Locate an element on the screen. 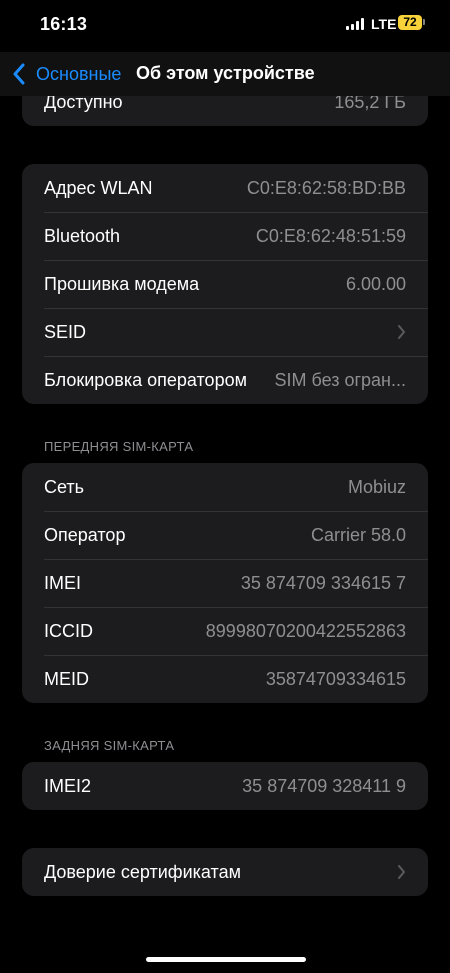  row-label: MEID is located at coordinates (66, 678).